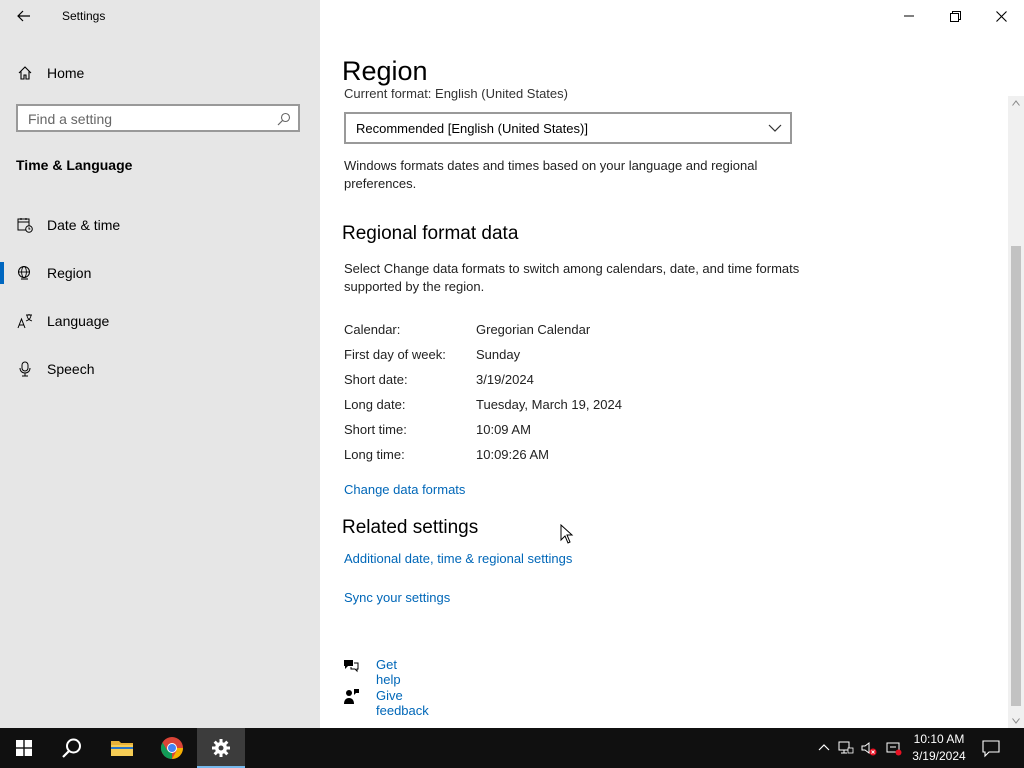 The image size is (1024, 768). I want to click on taskbar: 10:10 AM 3/19/2024, so click(512, 748).